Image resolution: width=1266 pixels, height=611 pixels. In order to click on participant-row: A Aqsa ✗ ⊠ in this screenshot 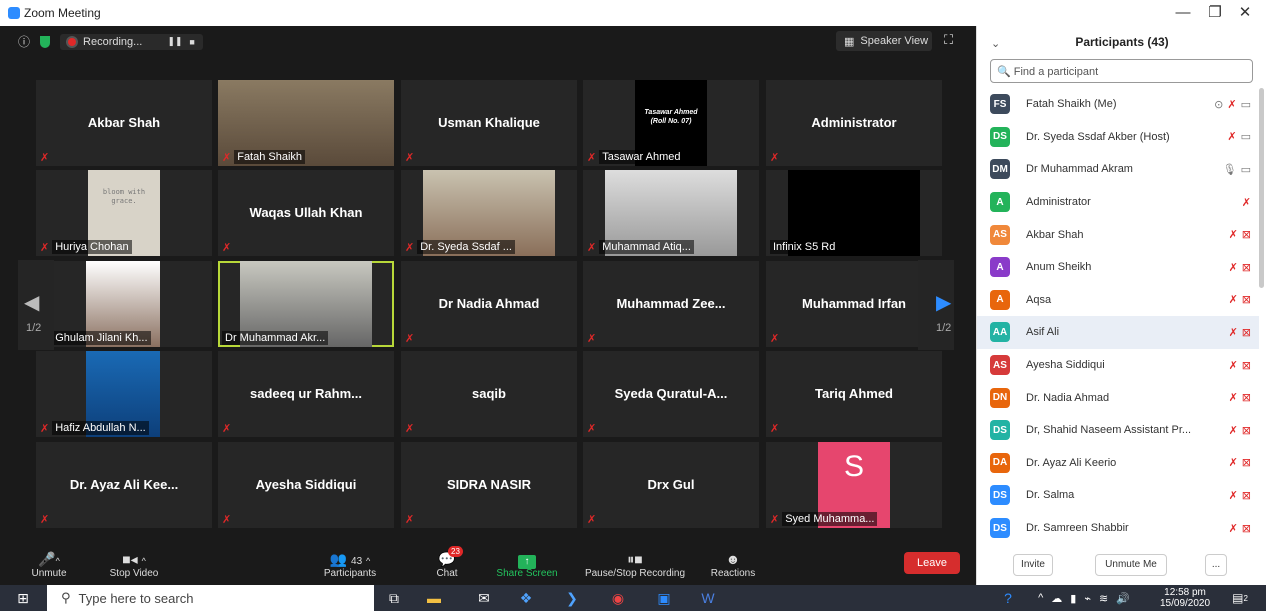, I will do `click(1118, 300)`.